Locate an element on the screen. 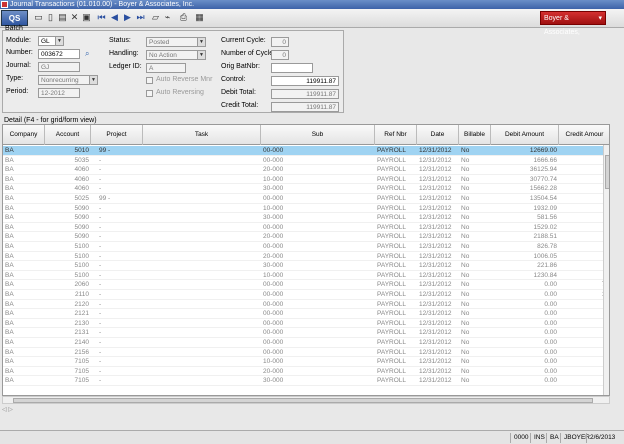  table-cell: 77 is located at coordinates (585, 284).